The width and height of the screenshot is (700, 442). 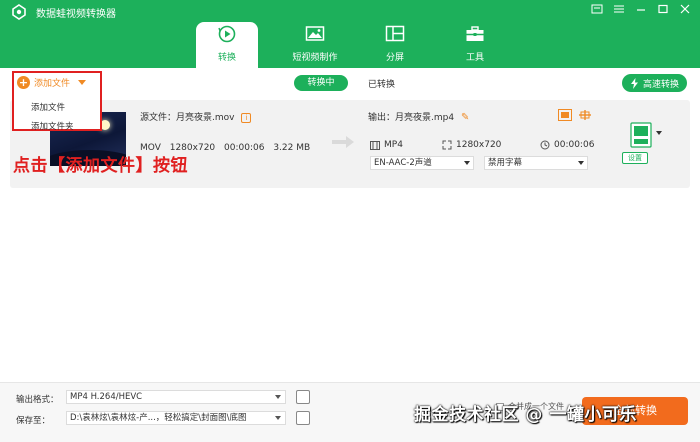 What do you see at coordinates (479, 145) in the screenshot?
I see `output-resolution: 1280x720` at bounding box center [479, 145].